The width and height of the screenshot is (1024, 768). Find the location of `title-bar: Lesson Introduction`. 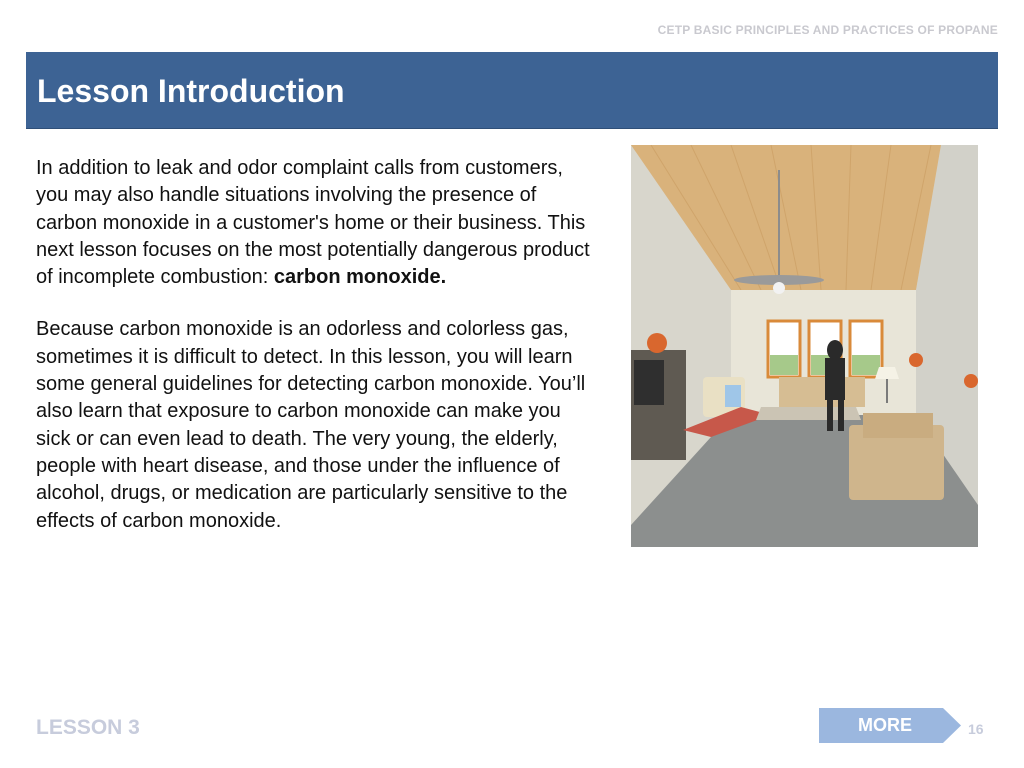

title-bar: Lesson Introduction is located at coordinates (512, 90).